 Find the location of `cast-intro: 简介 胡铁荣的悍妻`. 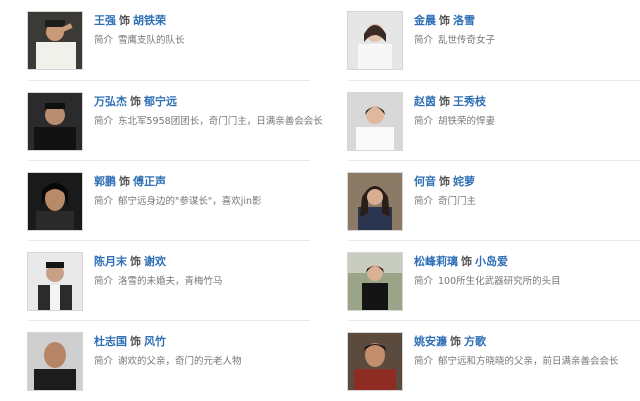

cast-intro: 简介 胡铁荣的悍妻 is located at coordinates (454, 121).